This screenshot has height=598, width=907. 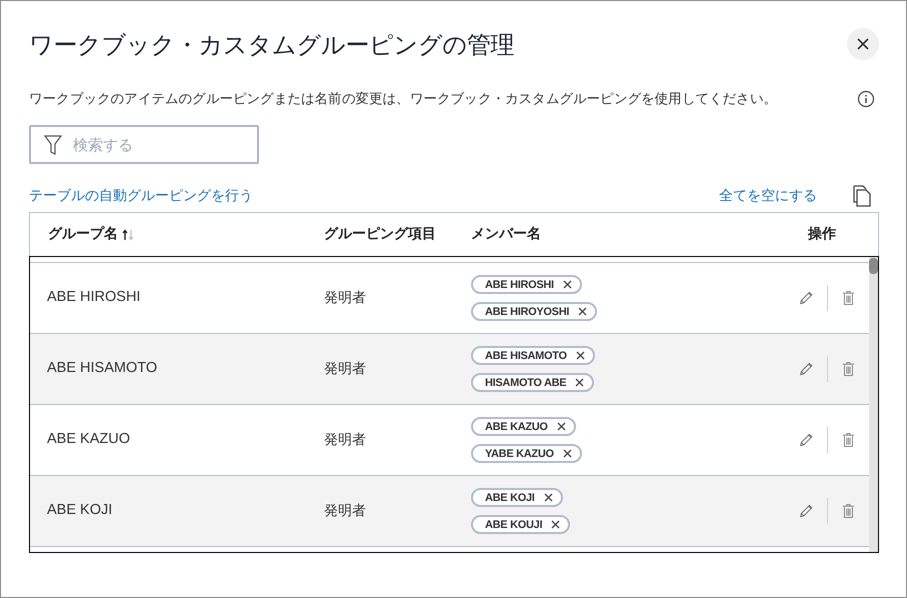 What do you see at coordinates (80, 510) in the screenshot?
I see `group-name-cell-text: ABE KOJI` at bounding box center [80, 510].